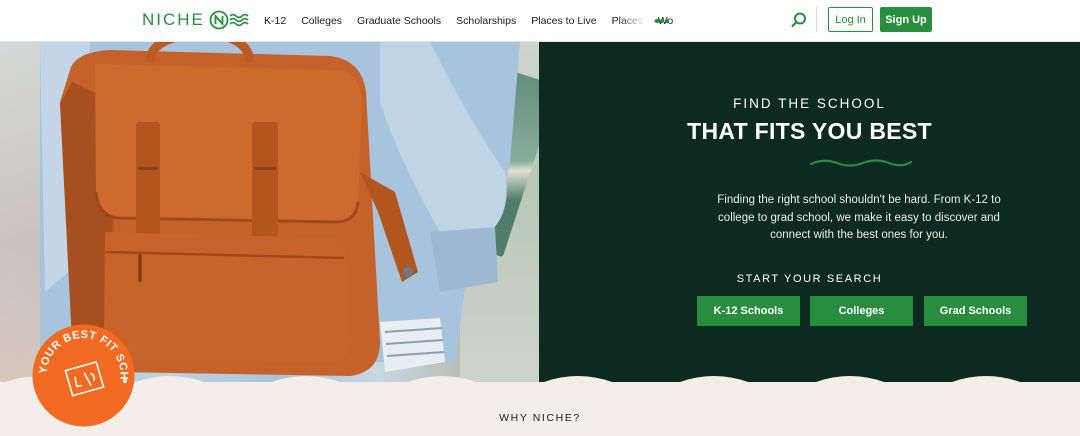 The height and width of the screenshot is (436, 1080). Describe the element at coordinates (275, 21) in the screenshot. I see `nav-item-k12: K-12` at that location.